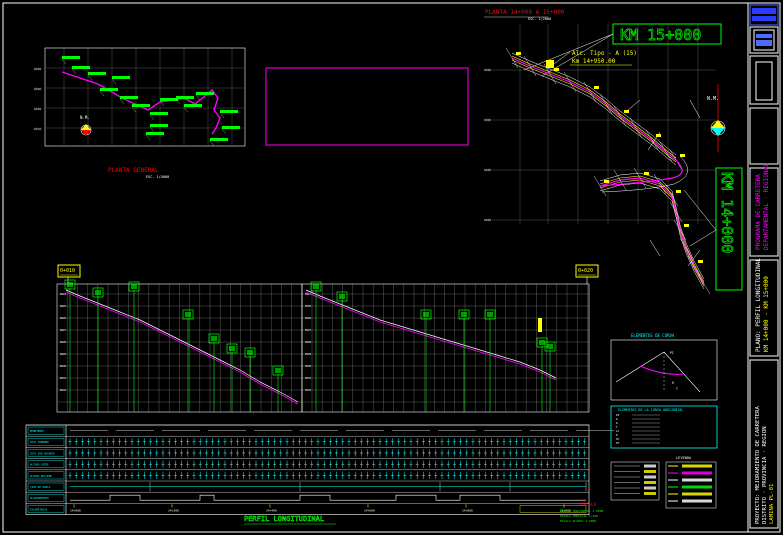 Image resolution: width=783 pixels, height=535 pixels. Describe the element at coordinates (677, 389) in the screenshot. I see `svg-text: T` at that location.